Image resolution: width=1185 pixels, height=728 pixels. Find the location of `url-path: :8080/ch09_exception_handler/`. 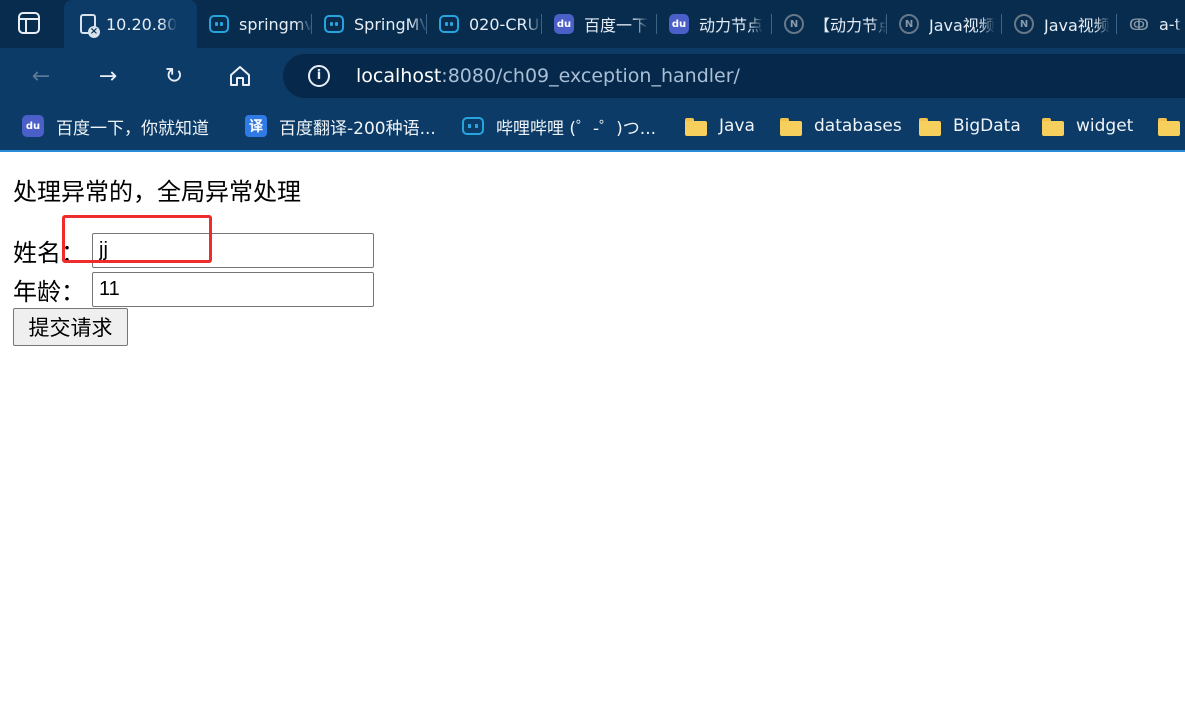

url-path: :8080/ch09_exception_handler/ is located at coordinates (590, 76).